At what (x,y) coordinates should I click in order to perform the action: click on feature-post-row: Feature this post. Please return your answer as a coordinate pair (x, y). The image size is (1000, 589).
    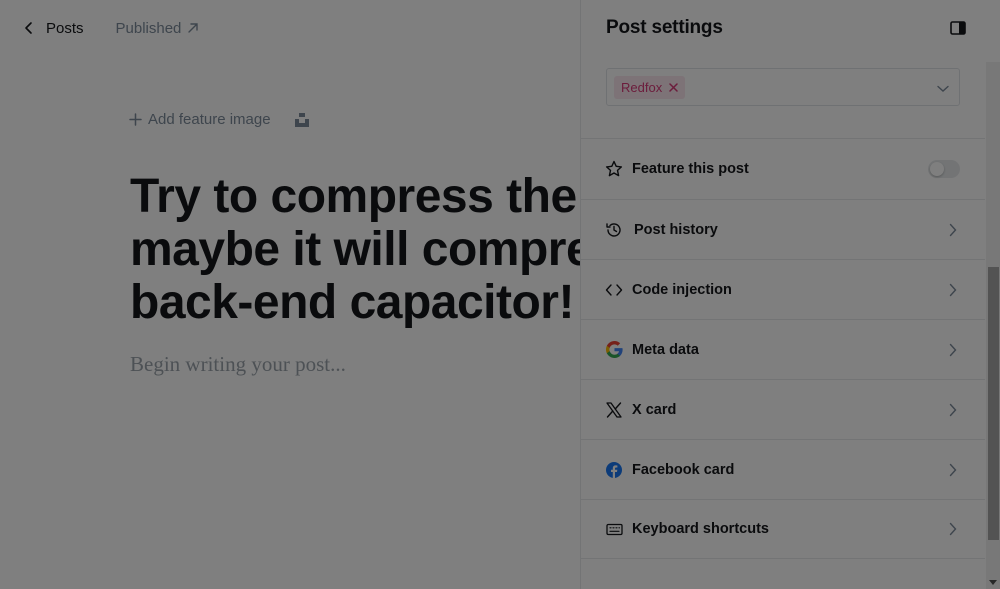
    Looking at the image, I should click on (783, 168).